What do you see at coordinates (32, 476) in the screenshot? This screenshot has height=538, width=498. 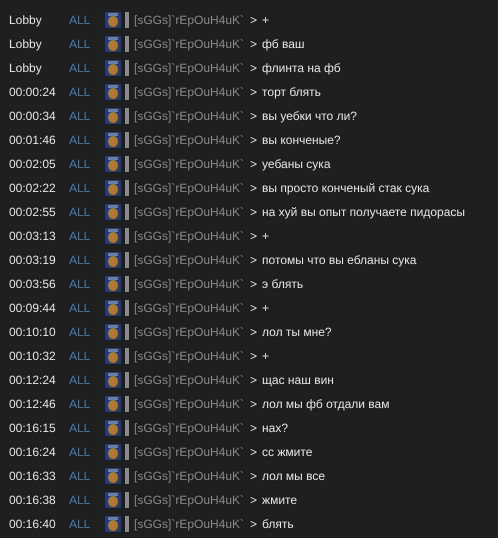 I see `timestamp: 00:16:33` at bounding box center [32, 476].